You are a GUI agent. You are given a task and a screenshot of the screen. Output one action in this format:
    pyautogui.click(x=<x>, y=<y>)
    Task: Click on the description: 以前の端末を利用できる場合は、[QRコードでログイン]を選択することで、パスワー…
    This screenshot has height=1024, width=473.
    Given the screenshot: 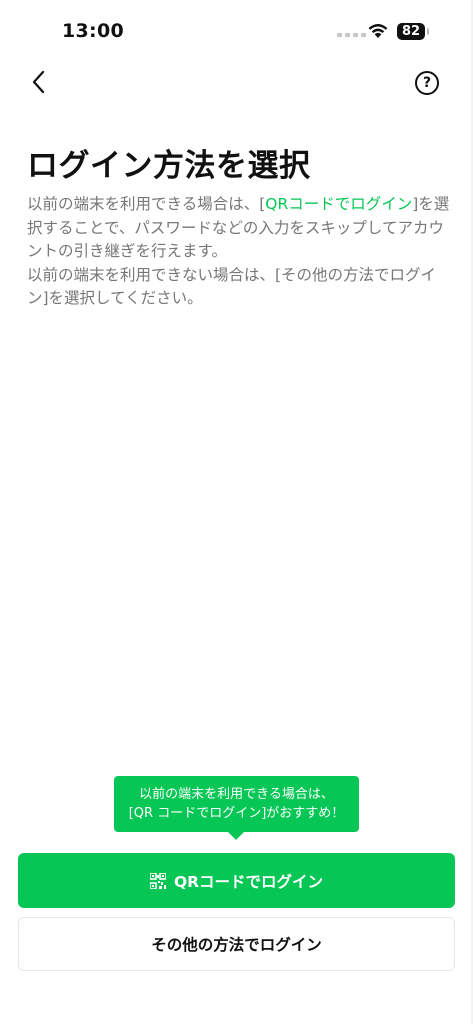 What is the action you would take?
    pyautogui.click(x=239, y=252)
    